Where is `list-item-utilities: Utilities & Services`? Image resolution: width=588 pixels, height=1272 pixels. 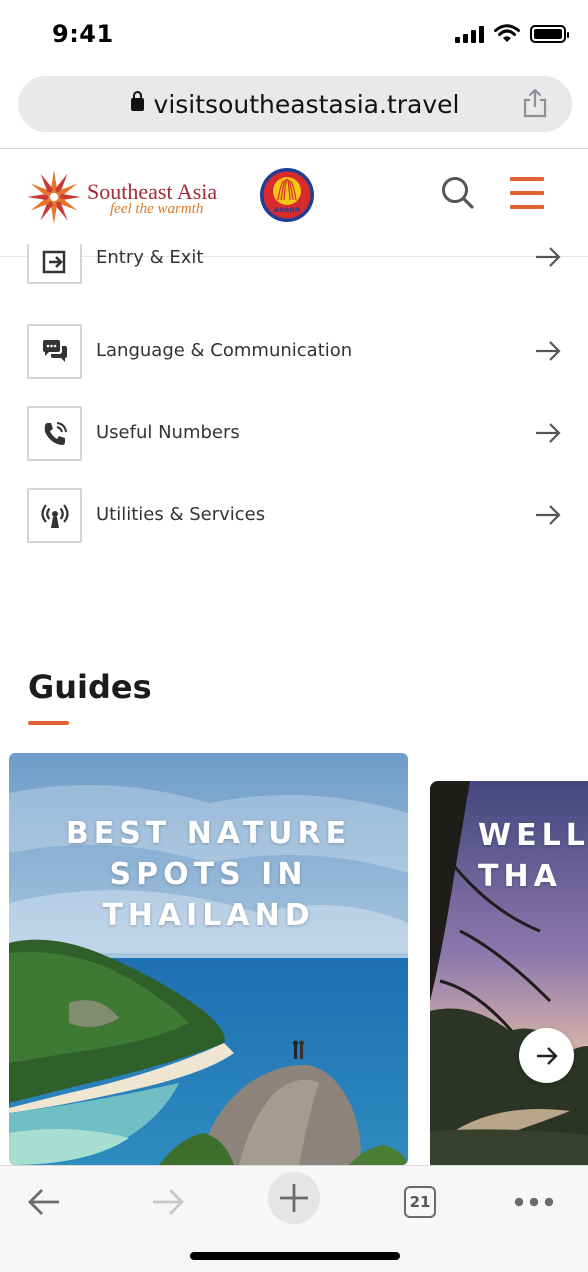 list-item-utilities: Utilities & Services is located at coordinates (294, 516).